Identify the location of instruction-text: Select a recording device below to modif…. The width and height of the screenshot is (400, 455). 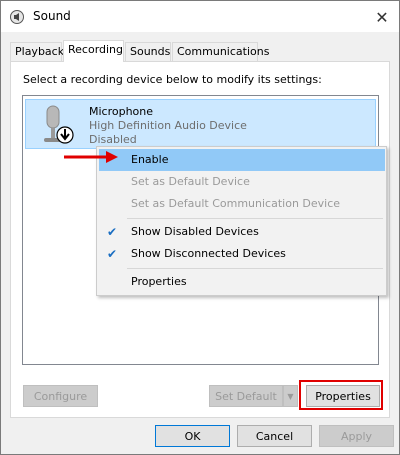
(172, 79).